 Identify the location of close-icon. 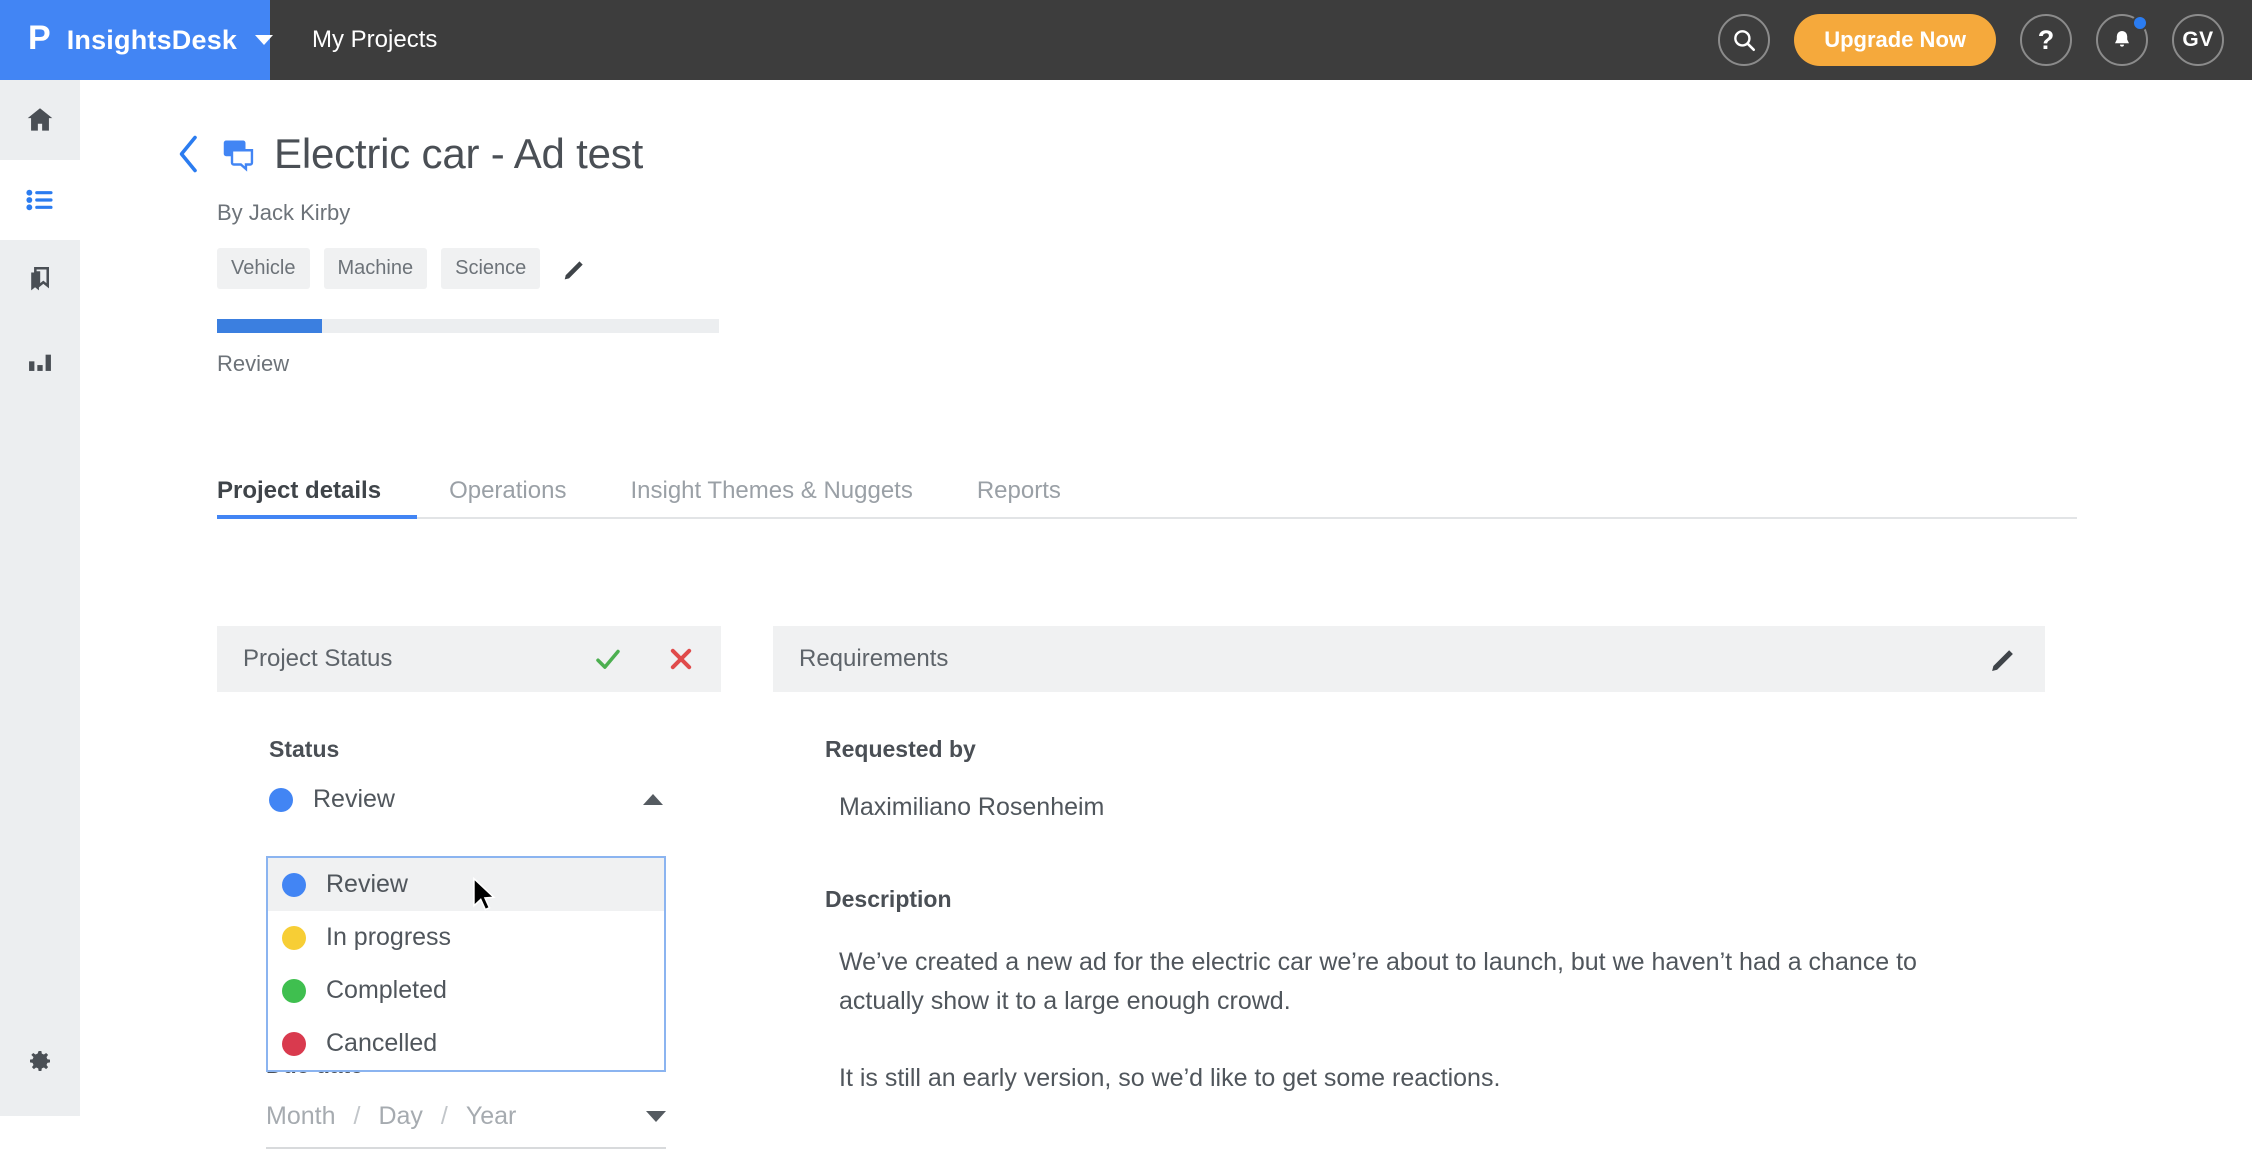
(681, 659).